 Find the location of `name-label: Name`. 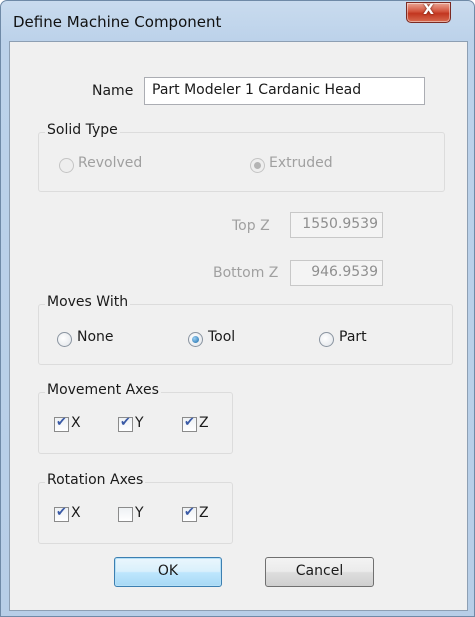

name-label: Name is located at coordinates (113, 91).